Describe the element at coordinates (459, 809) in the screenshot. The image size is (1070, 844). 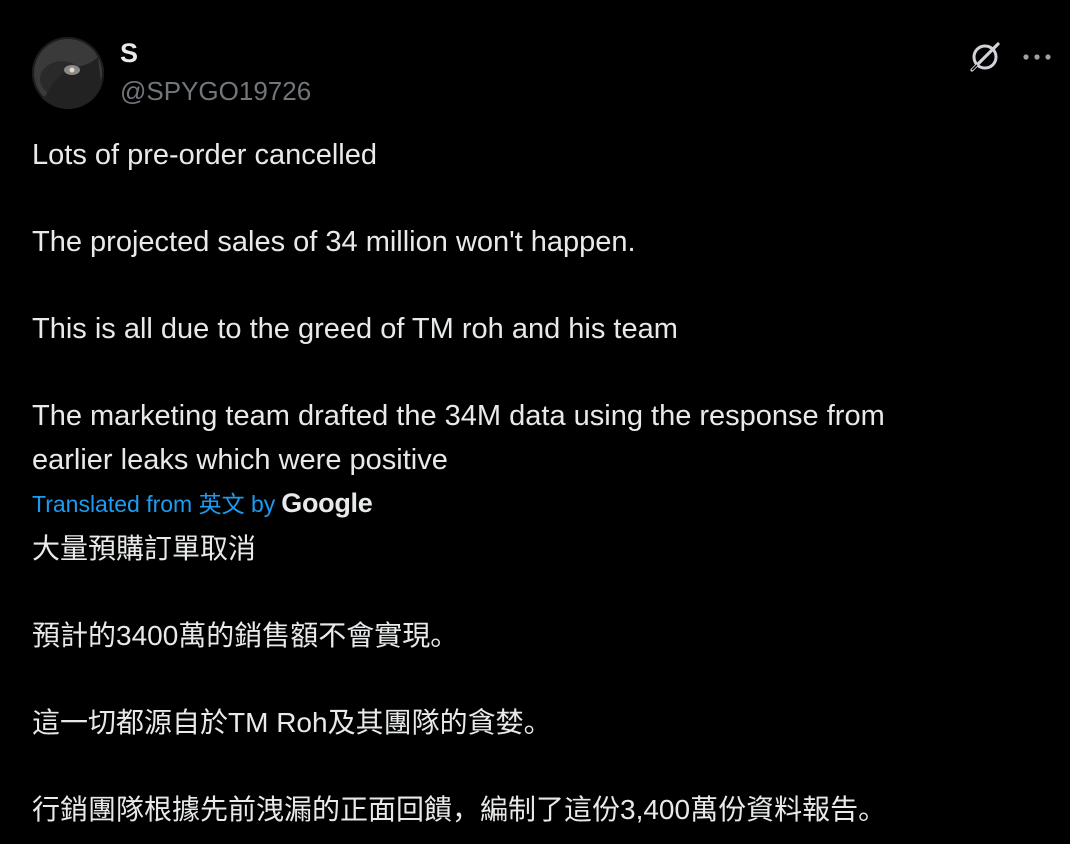
I see `translated-paragraph: 行銷團隊根據先前洩漏的正面回饋，編制了這份3,400萬份資料報告。` at that location.